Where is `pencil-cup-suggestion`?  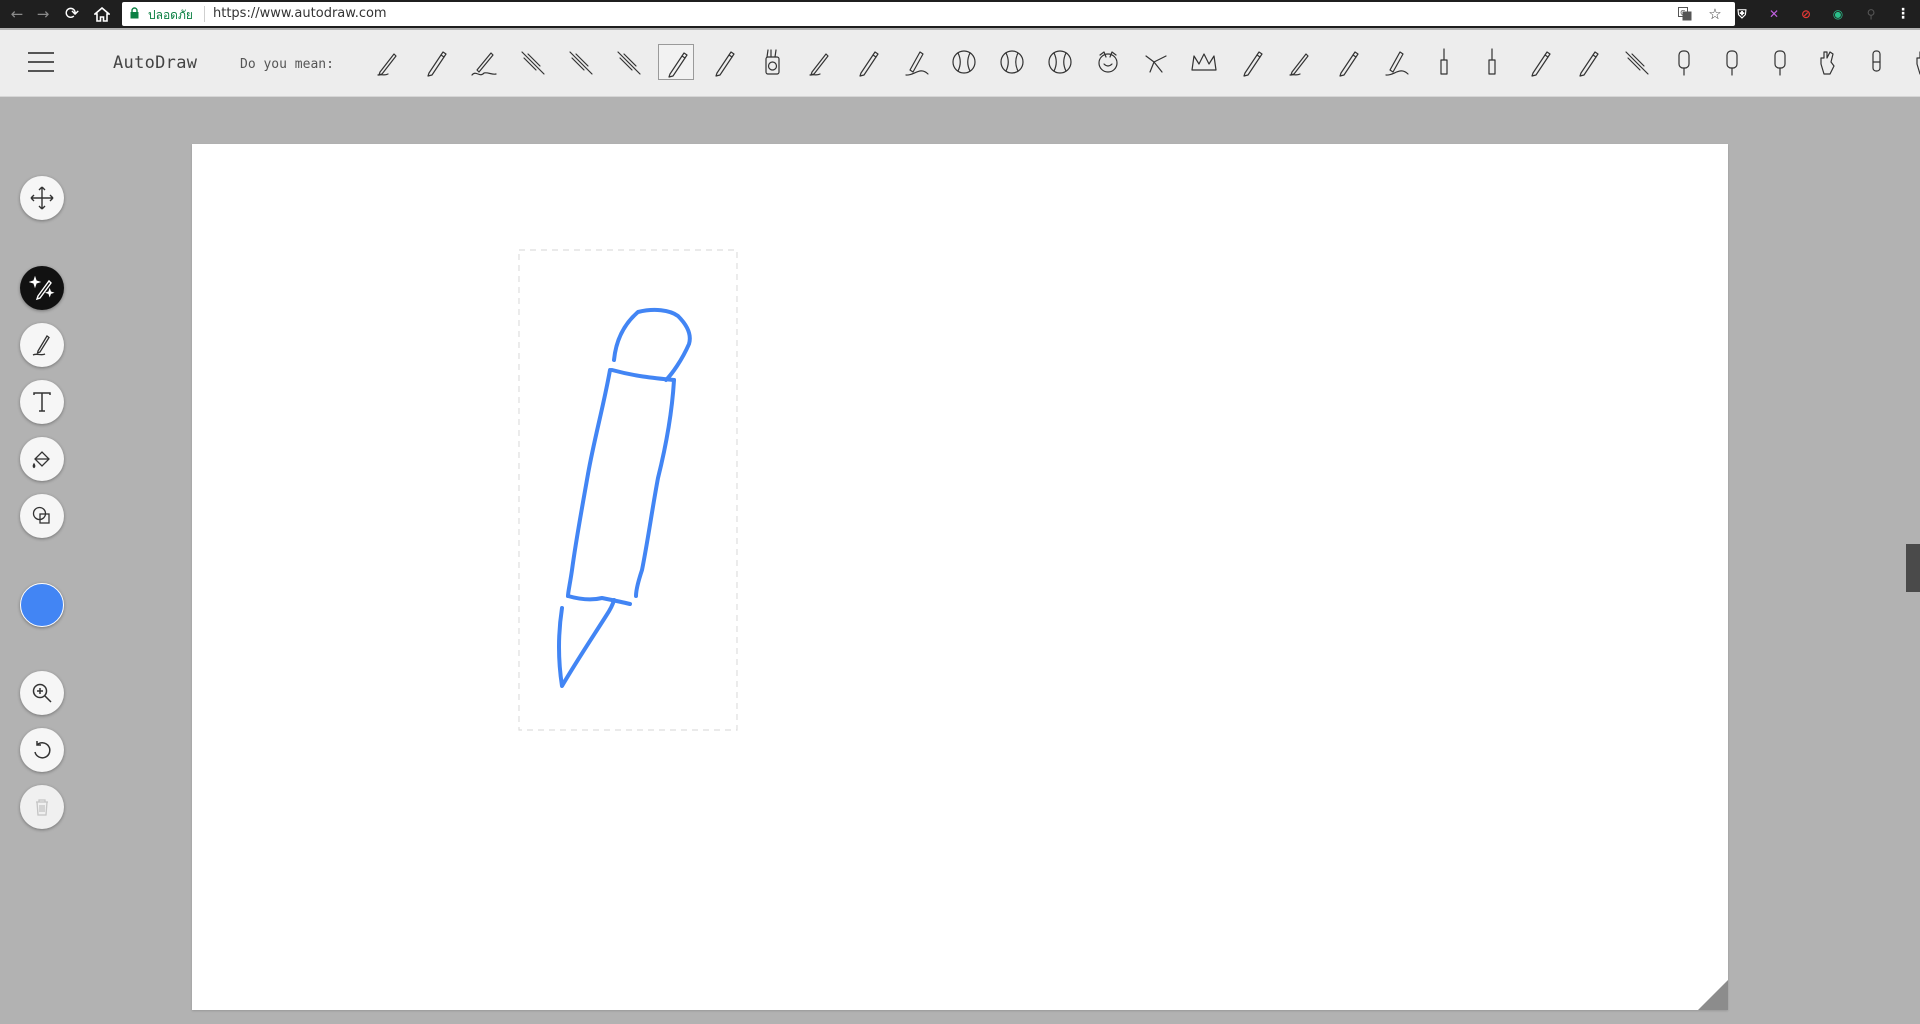 pencil-cup-suggestion is located at coordinates (772, 62).